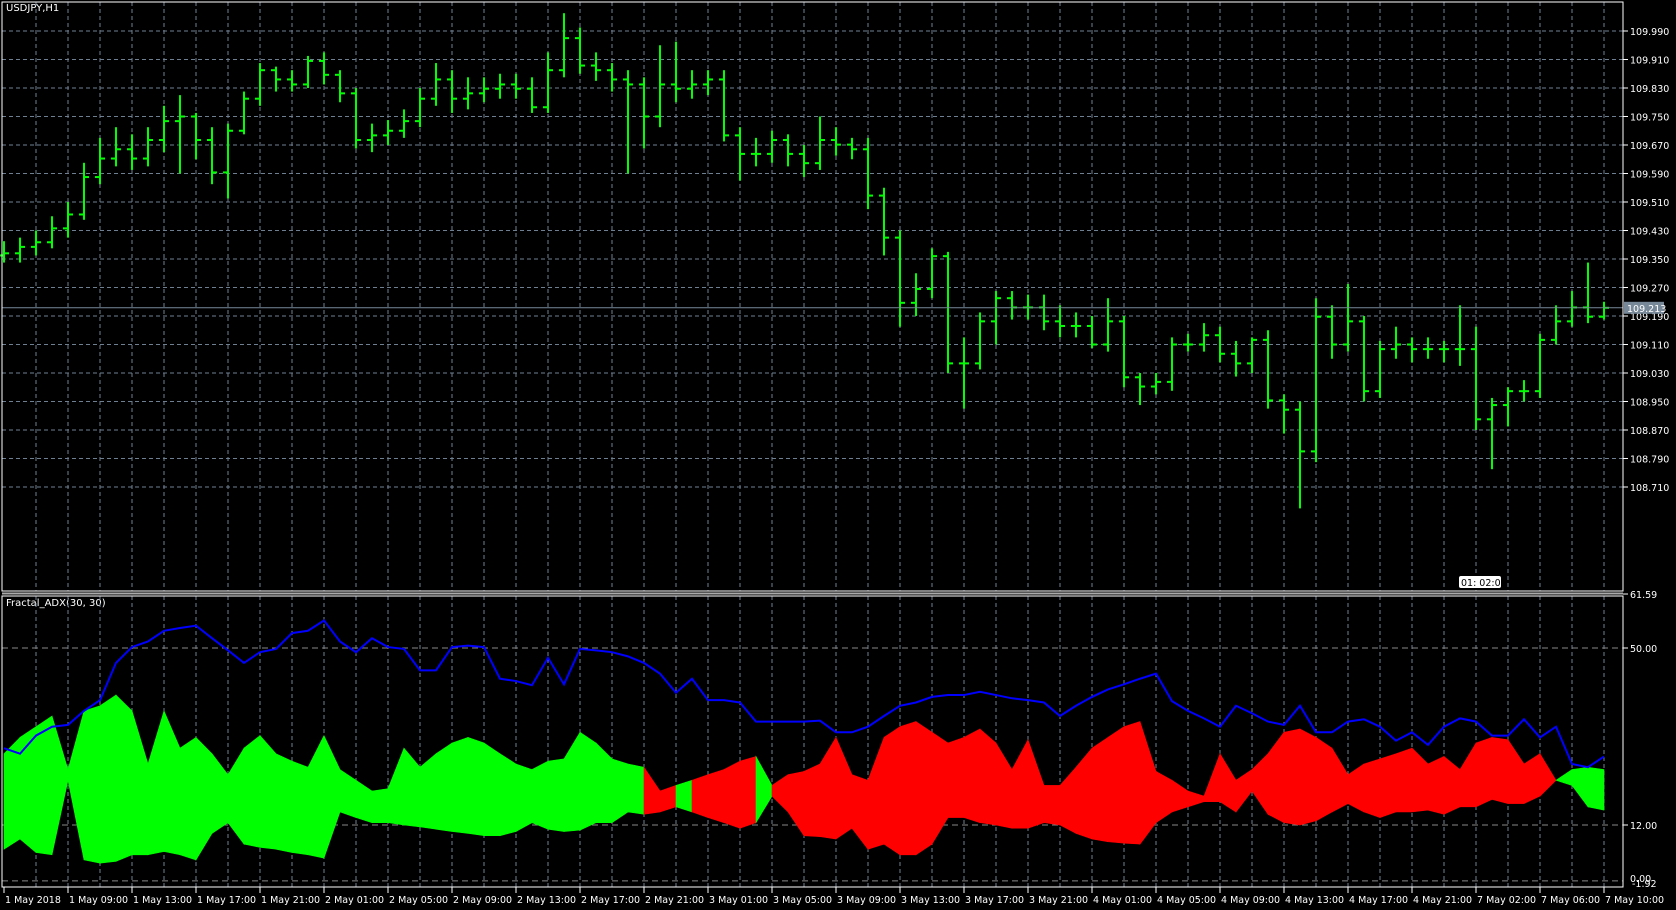  What do you see at coordinates (1649, 403) in the screenshot?
I see `price-axis-label: 108.950` at bounding box center [1649, 403].